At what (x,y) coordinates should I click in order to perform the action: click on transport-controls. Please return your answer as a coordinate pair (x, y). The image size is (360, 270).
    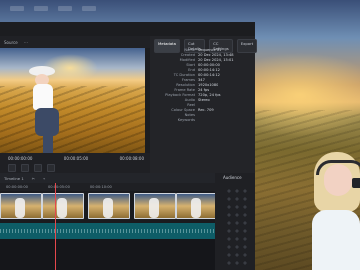
    Looking at the image, I should click on (31, 168).